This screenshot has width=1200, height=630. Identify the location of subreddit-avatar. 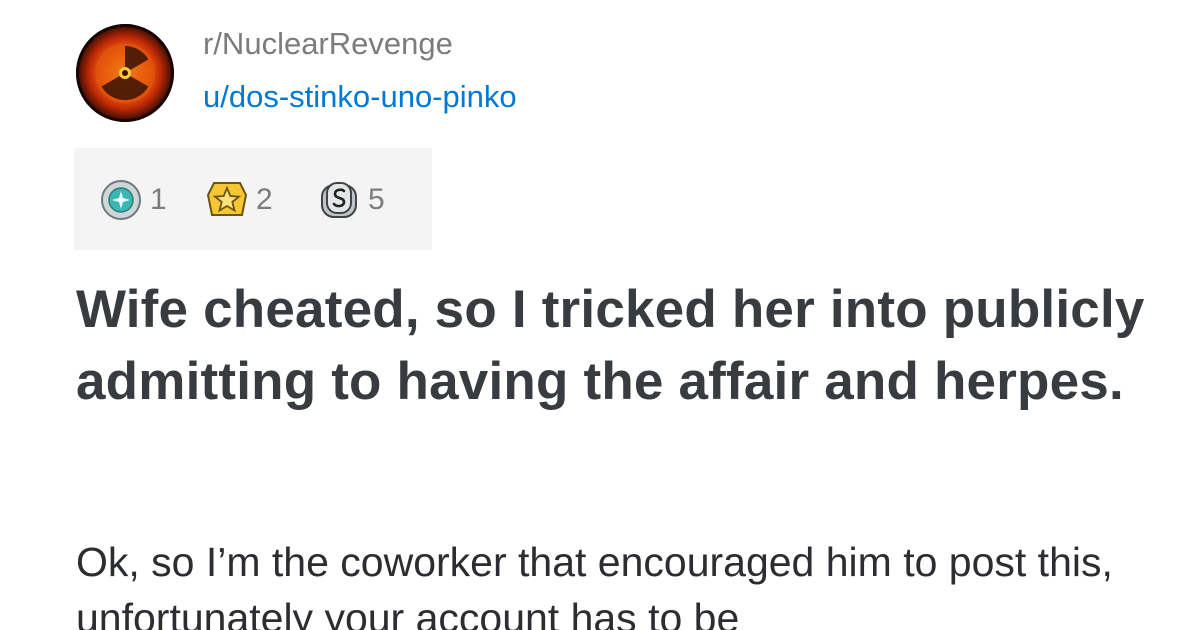
(125, 73).